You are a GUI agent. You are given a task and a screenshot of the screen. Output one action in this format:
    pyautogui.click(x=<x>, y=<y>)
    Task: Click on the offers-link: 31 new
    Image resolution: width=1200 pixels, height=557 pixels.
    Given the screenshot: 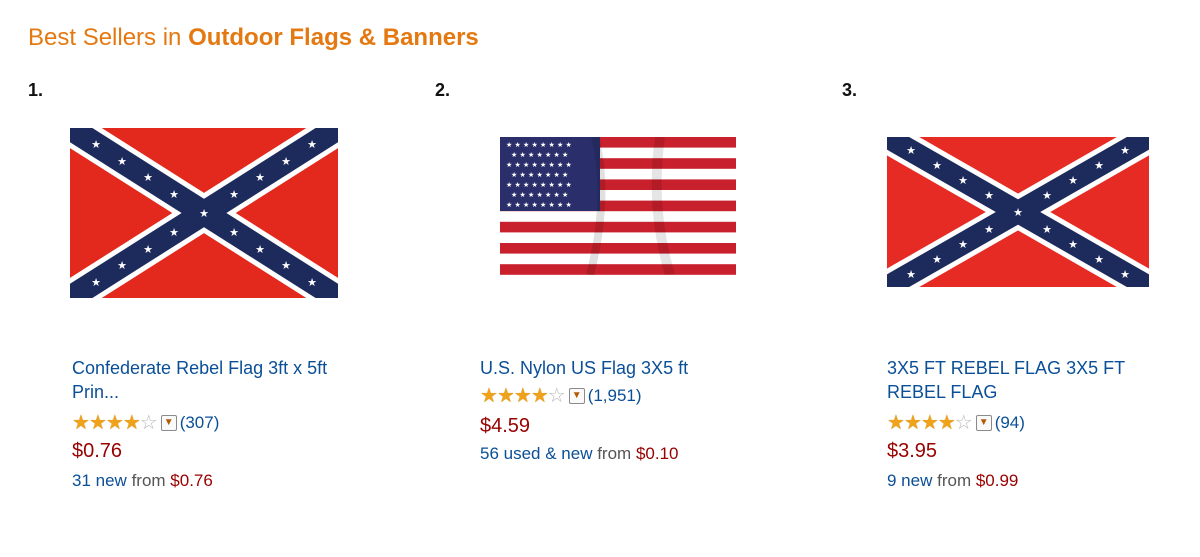 What is the action you would take?
    pyautogui.click(x=99, y=480)
    